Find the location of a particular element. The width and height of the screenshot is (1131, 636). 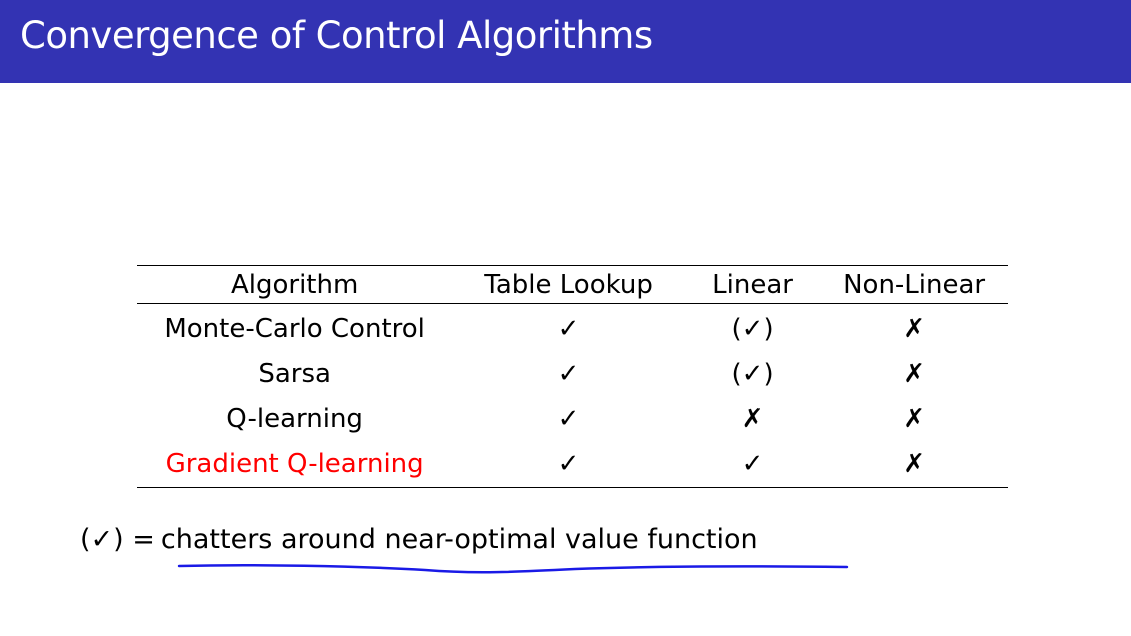

table-row: Sarsa ✓ (✓) ✗ is located at coordinates (572, 374).